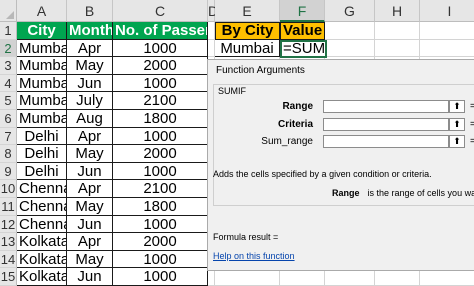 The height and width of the screenshot is (286, 474). Describe the element at coordinates (8, 31) in the screenshot. I see `row-header-1: 1` at that location.